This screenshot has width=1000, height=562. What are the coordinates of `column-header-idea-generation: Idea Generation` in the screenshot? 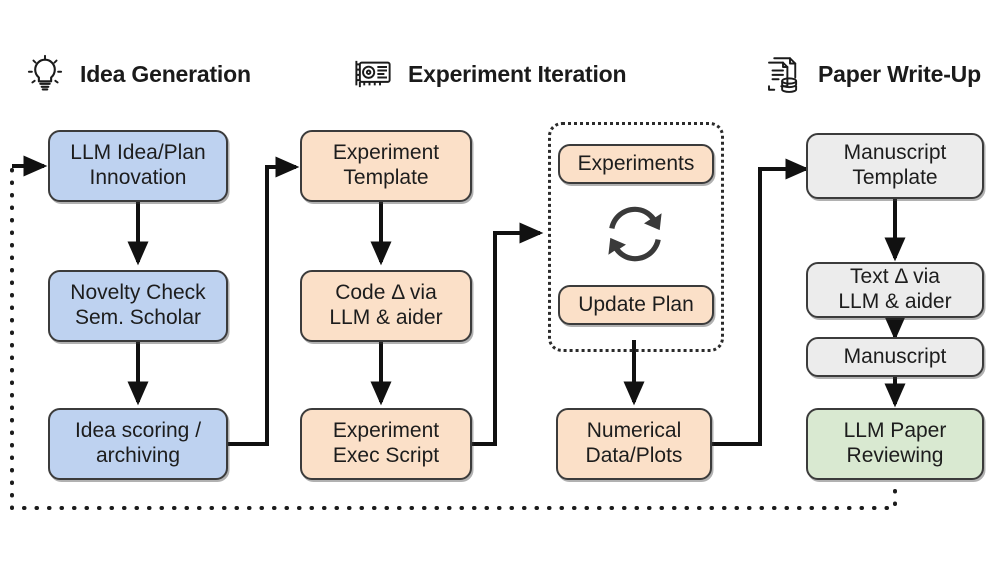 It's located at (137, 74).